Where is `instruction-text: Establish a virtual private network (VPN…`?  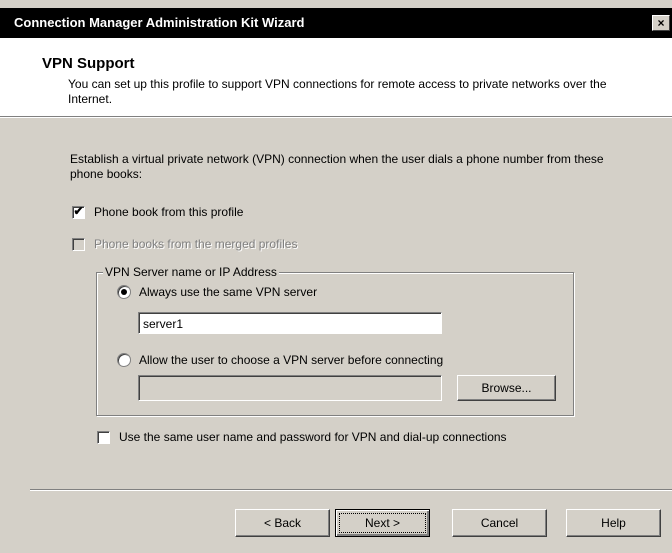
instruction-text: Establish a virtual private network (VPN… is located at coordinates (337, 166).